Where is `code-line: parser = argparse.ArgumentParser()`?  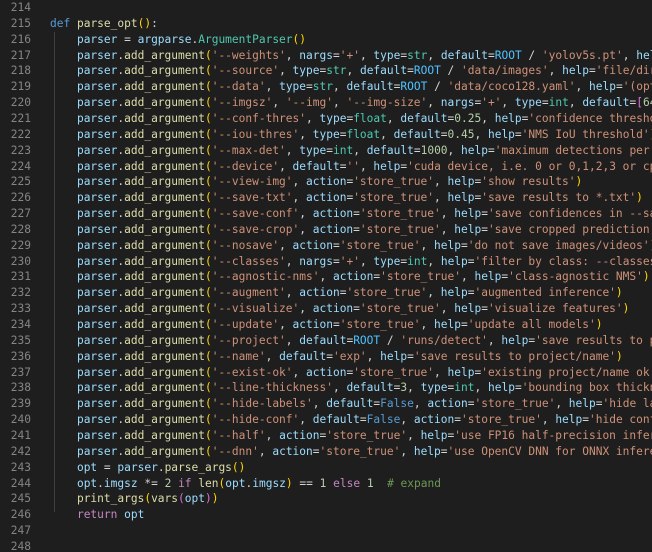
code-line: parser = argparse.ArgumentParser() is located at coordinates (178, 40).